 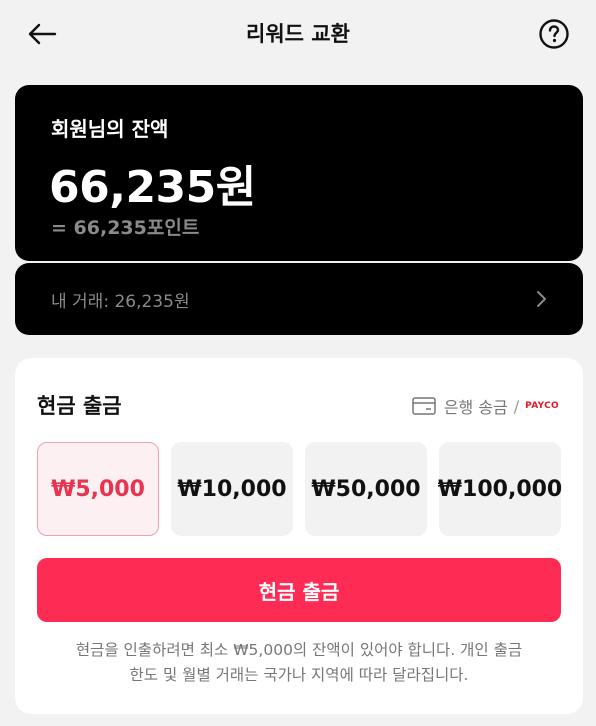 I want to click on balance-amount: 66,235원, so click(x=152, y=187).